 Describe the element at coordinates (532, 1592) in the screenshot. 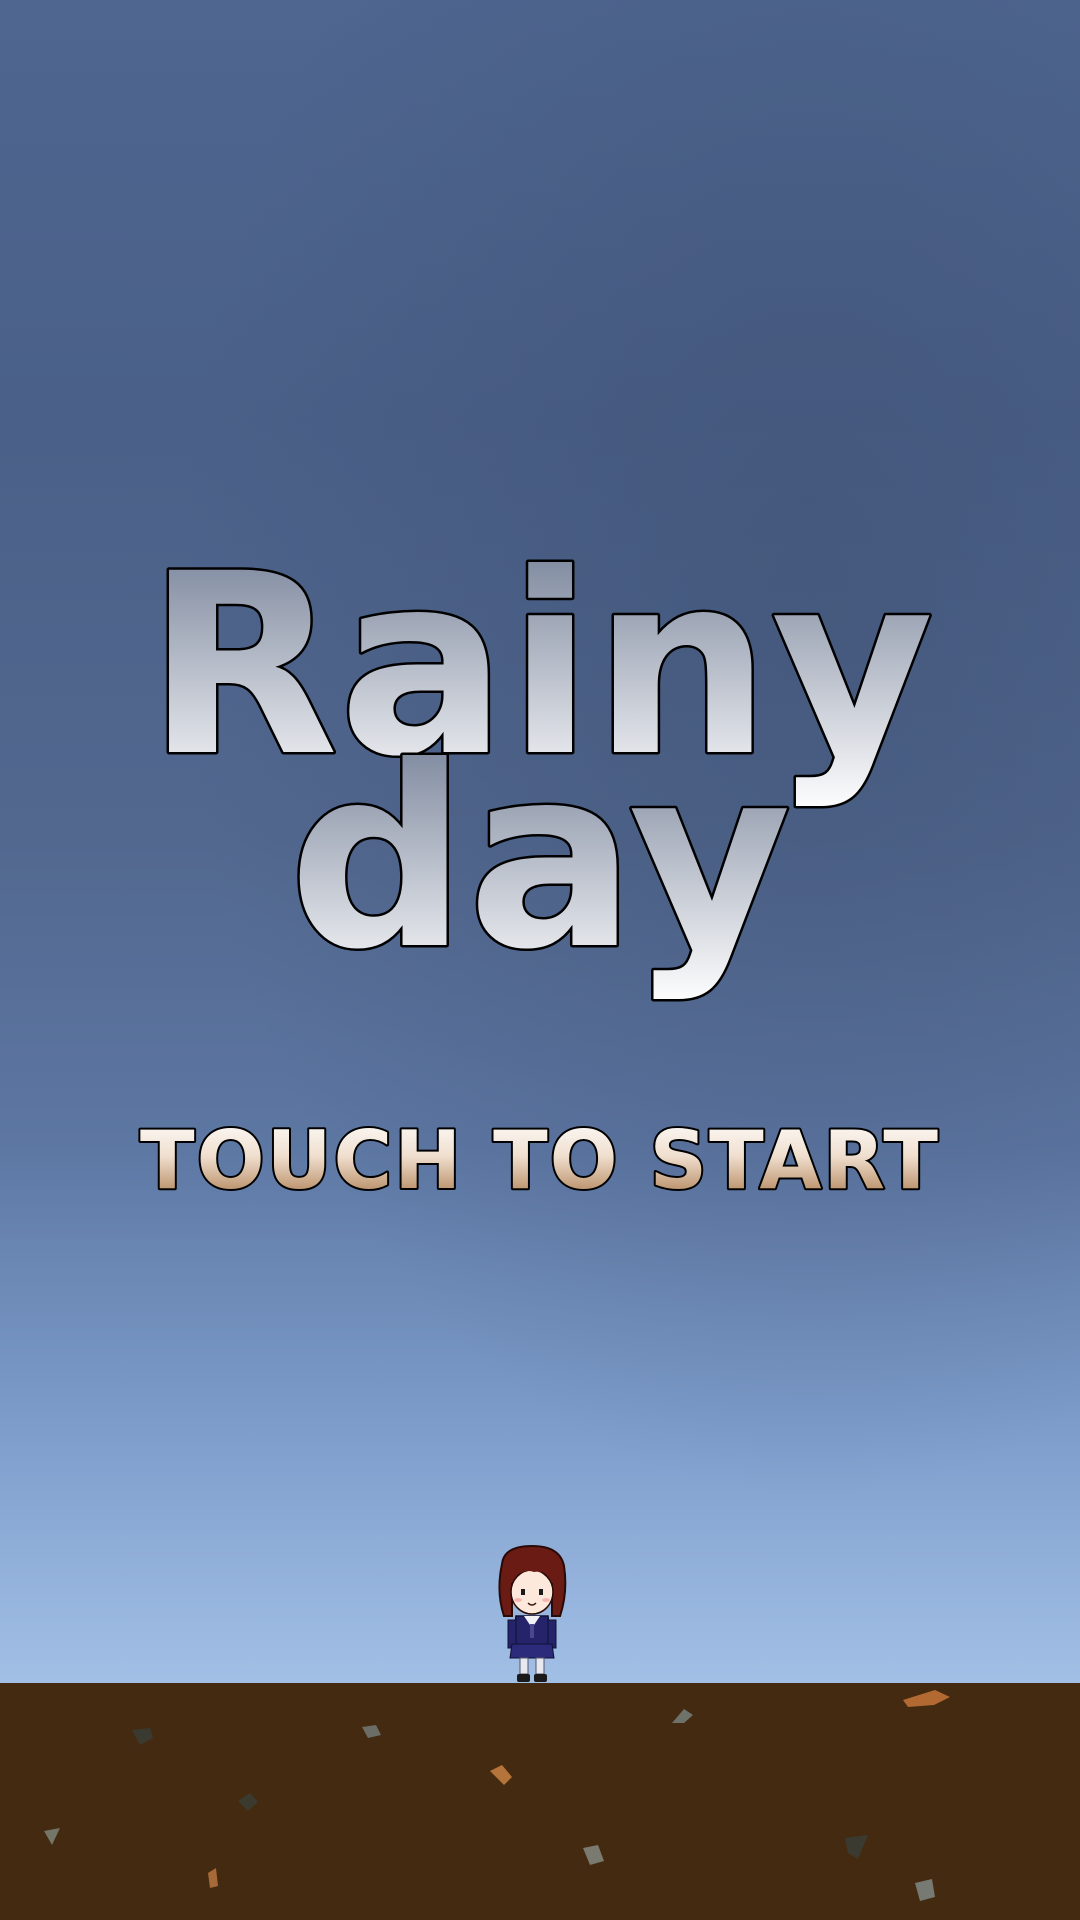

I see `character-face` at that location.